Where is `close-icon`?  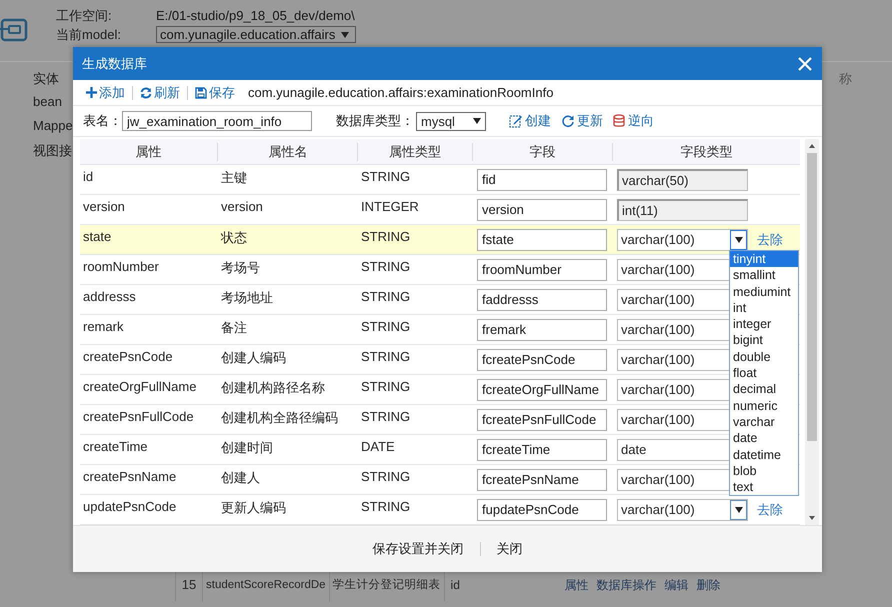 close-icon is located at coordinates (805, 63).